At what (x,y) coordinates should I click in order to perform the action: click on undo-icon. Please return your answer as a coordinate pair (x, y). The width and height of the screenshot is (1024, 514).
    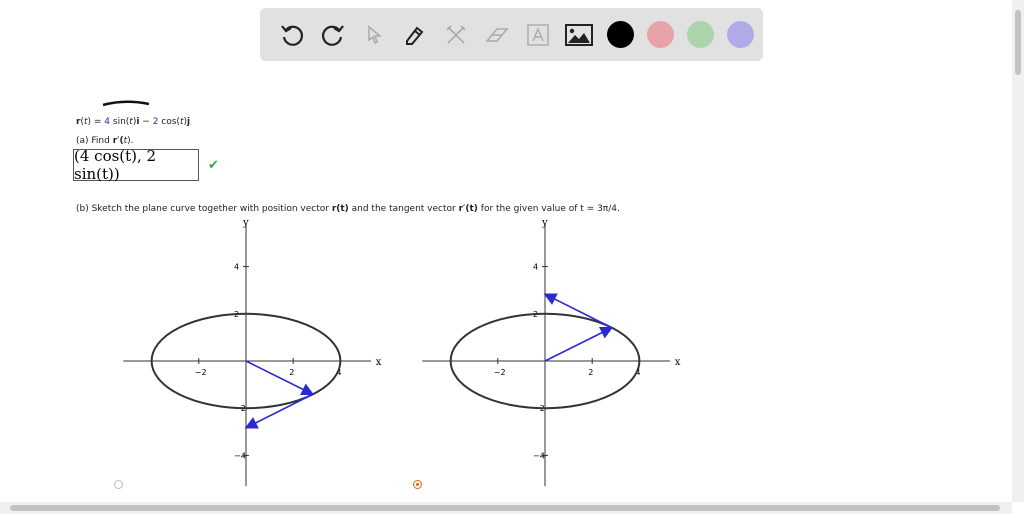
    Looking at the image, I should click on (292, 35).